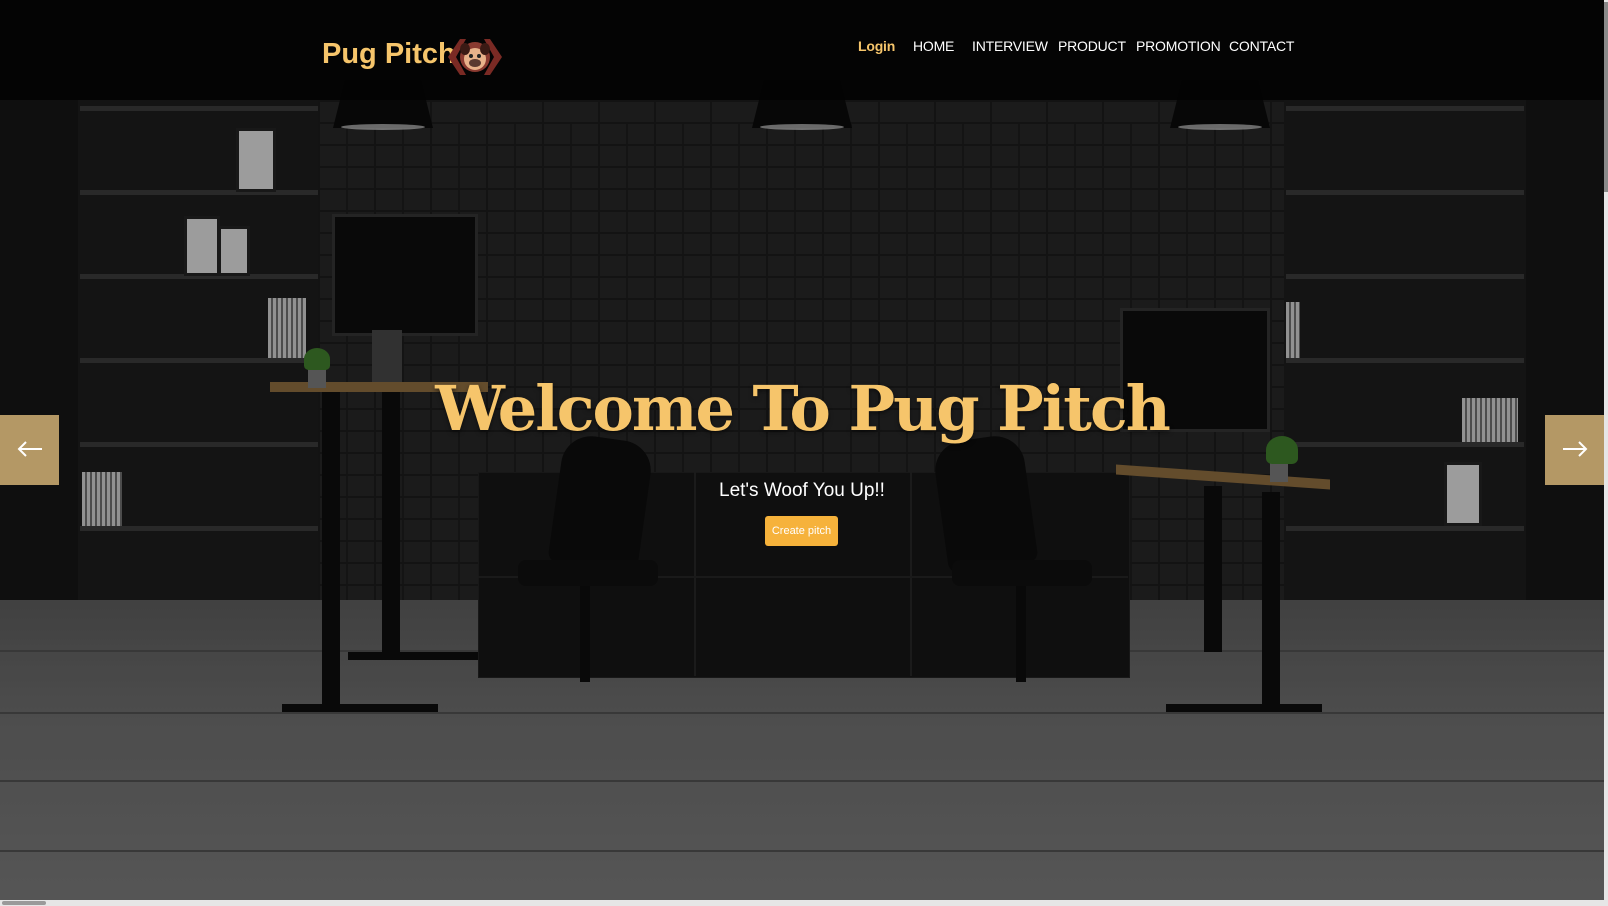  What do you see at coordinates (802, 490) in the screenshot?
I see `hero-subtitle: Let's Woof You Up!!` at bounding box center [802, 490].